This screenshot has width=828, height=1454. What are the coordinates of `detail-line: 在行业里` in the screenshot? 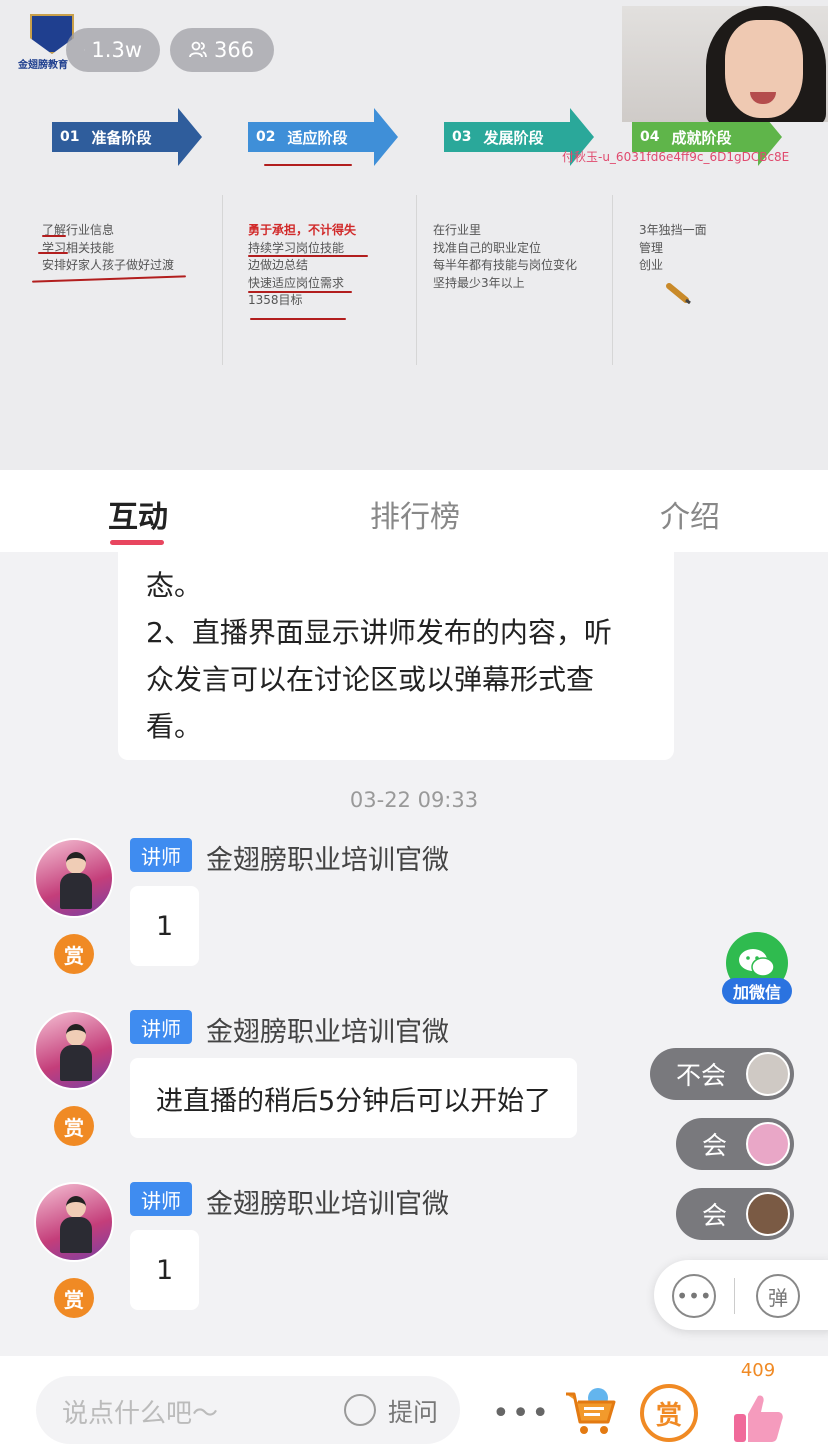 It's located at (457, 230).